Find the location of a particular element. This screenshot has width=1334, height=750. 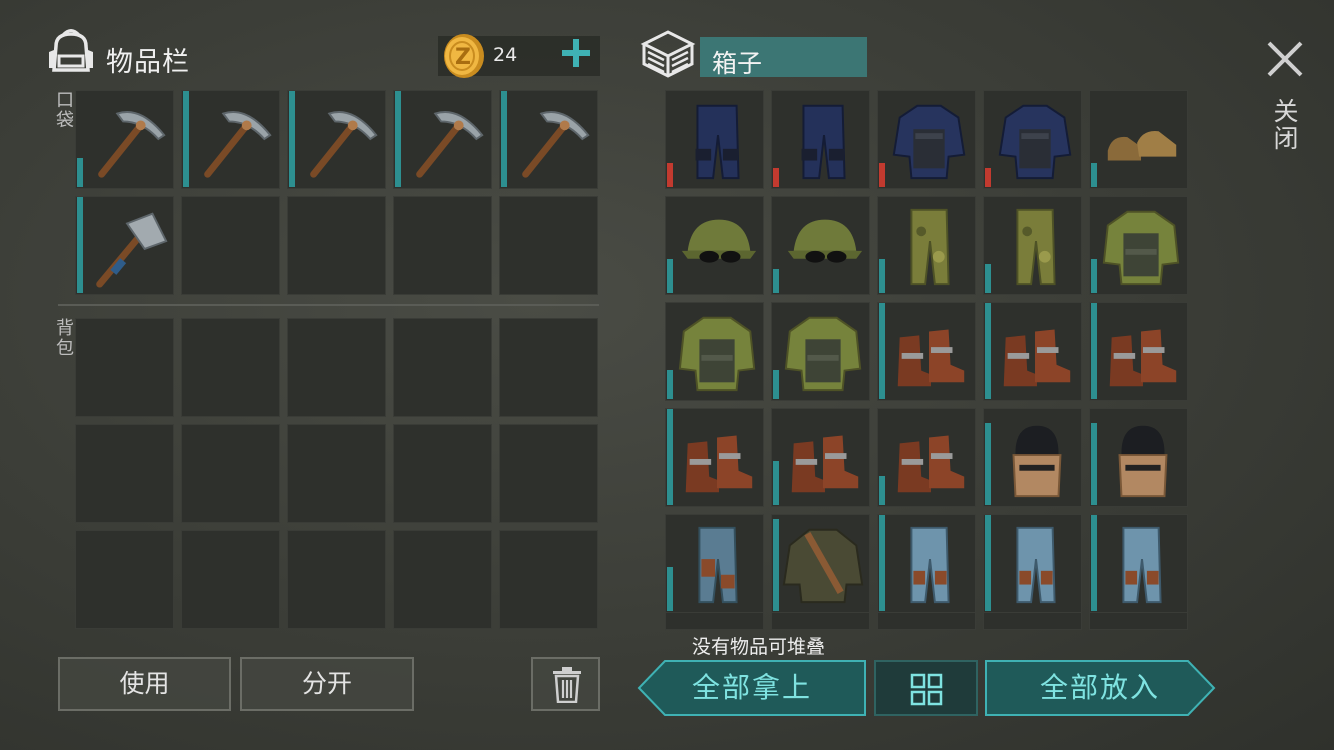

police-pants-icon is located at coordinates (823, 142).